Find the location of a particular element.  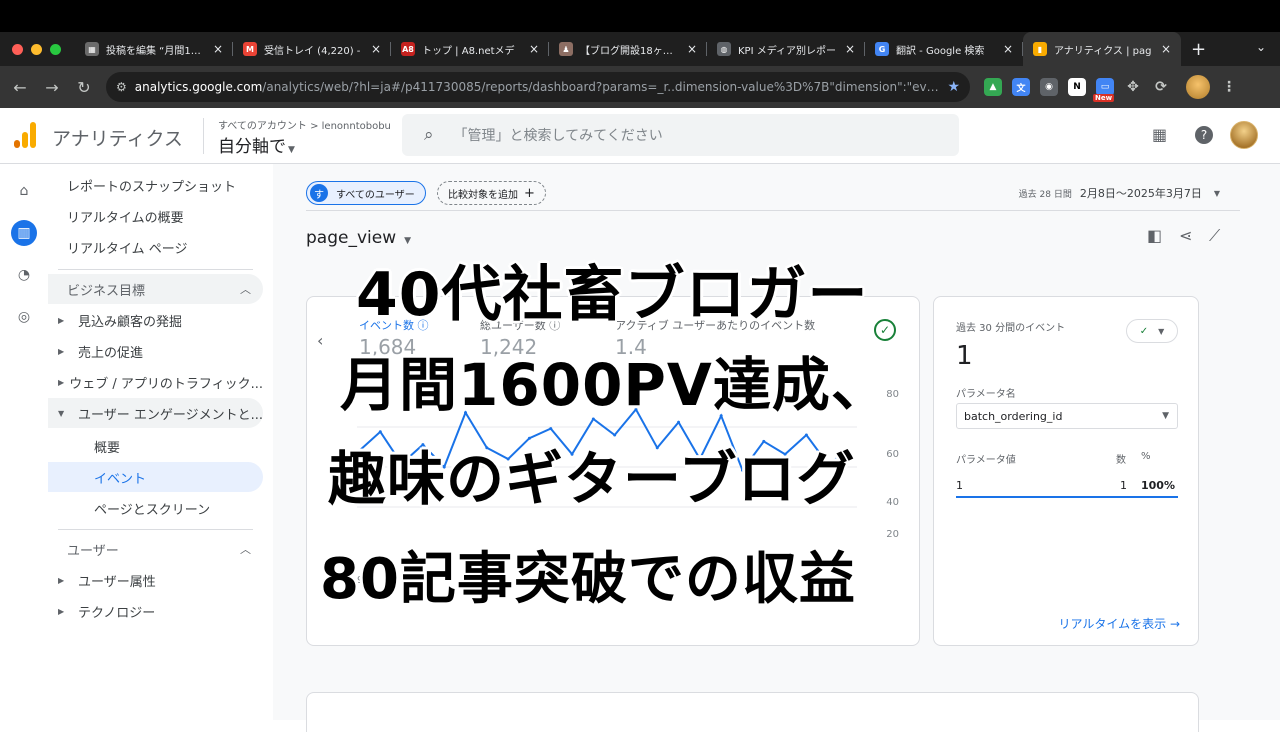

chevron-left-icon: ‹ is located at coordinates (320, 340).